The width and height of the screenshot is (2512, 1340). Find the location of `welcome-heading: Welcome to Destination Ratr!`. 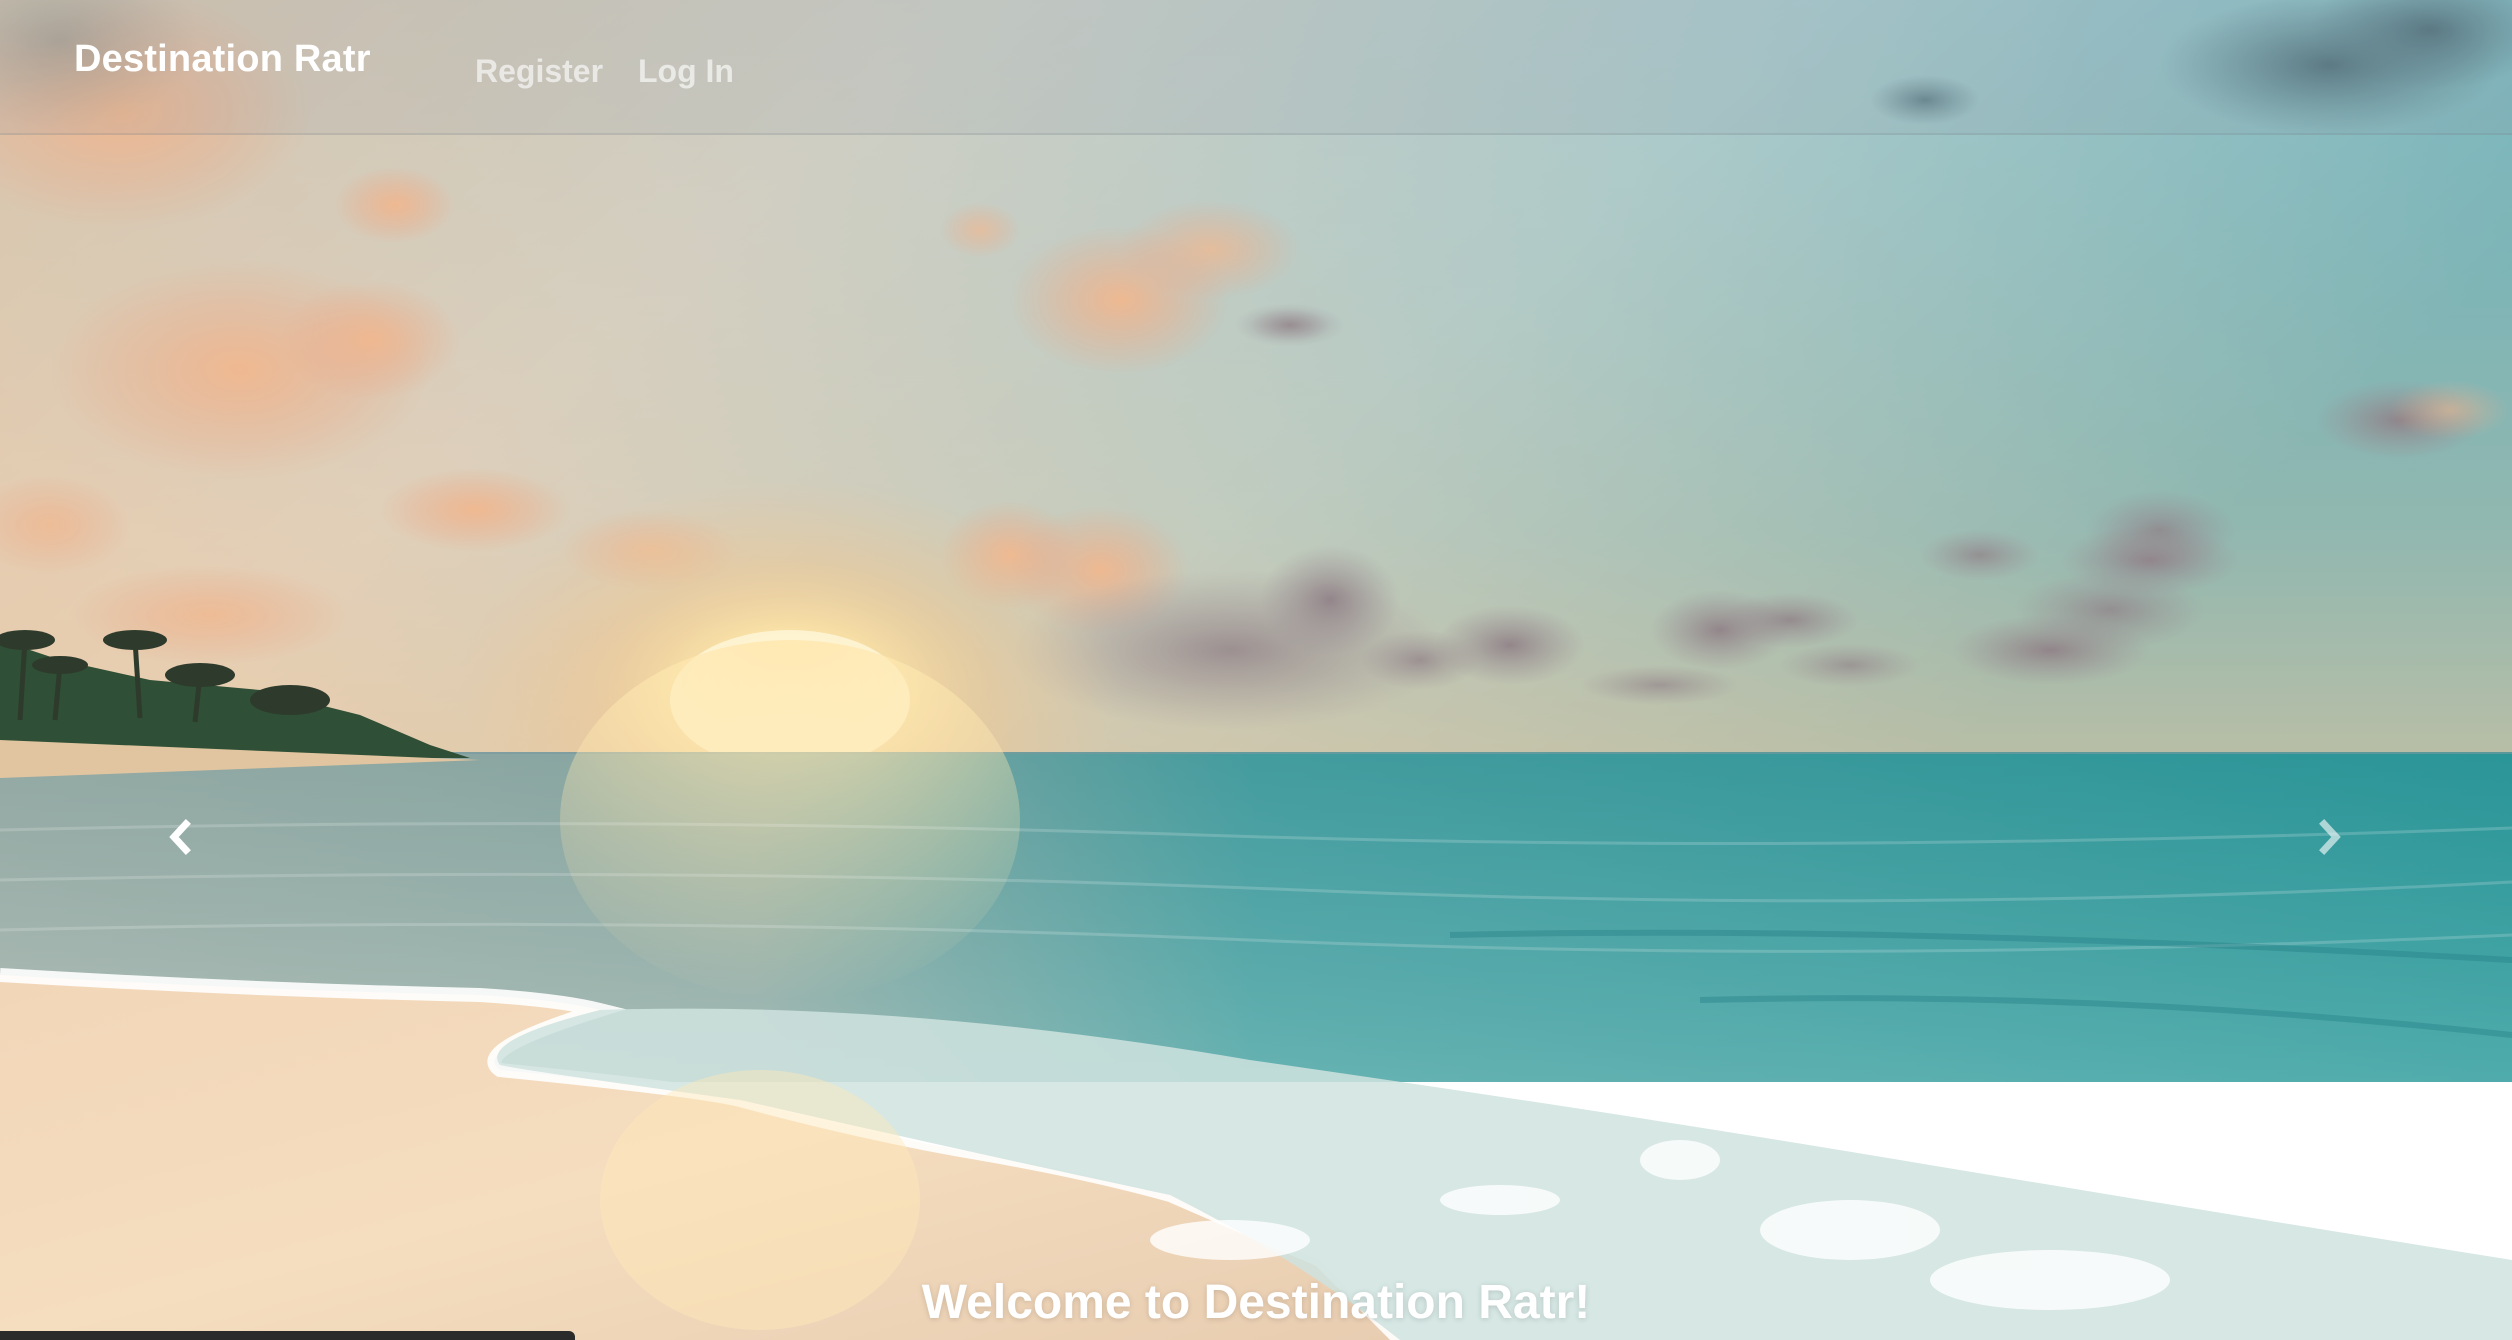

welcome-heading: Welcome to Destination Ratr! is located at coordinates (1256, 1302).